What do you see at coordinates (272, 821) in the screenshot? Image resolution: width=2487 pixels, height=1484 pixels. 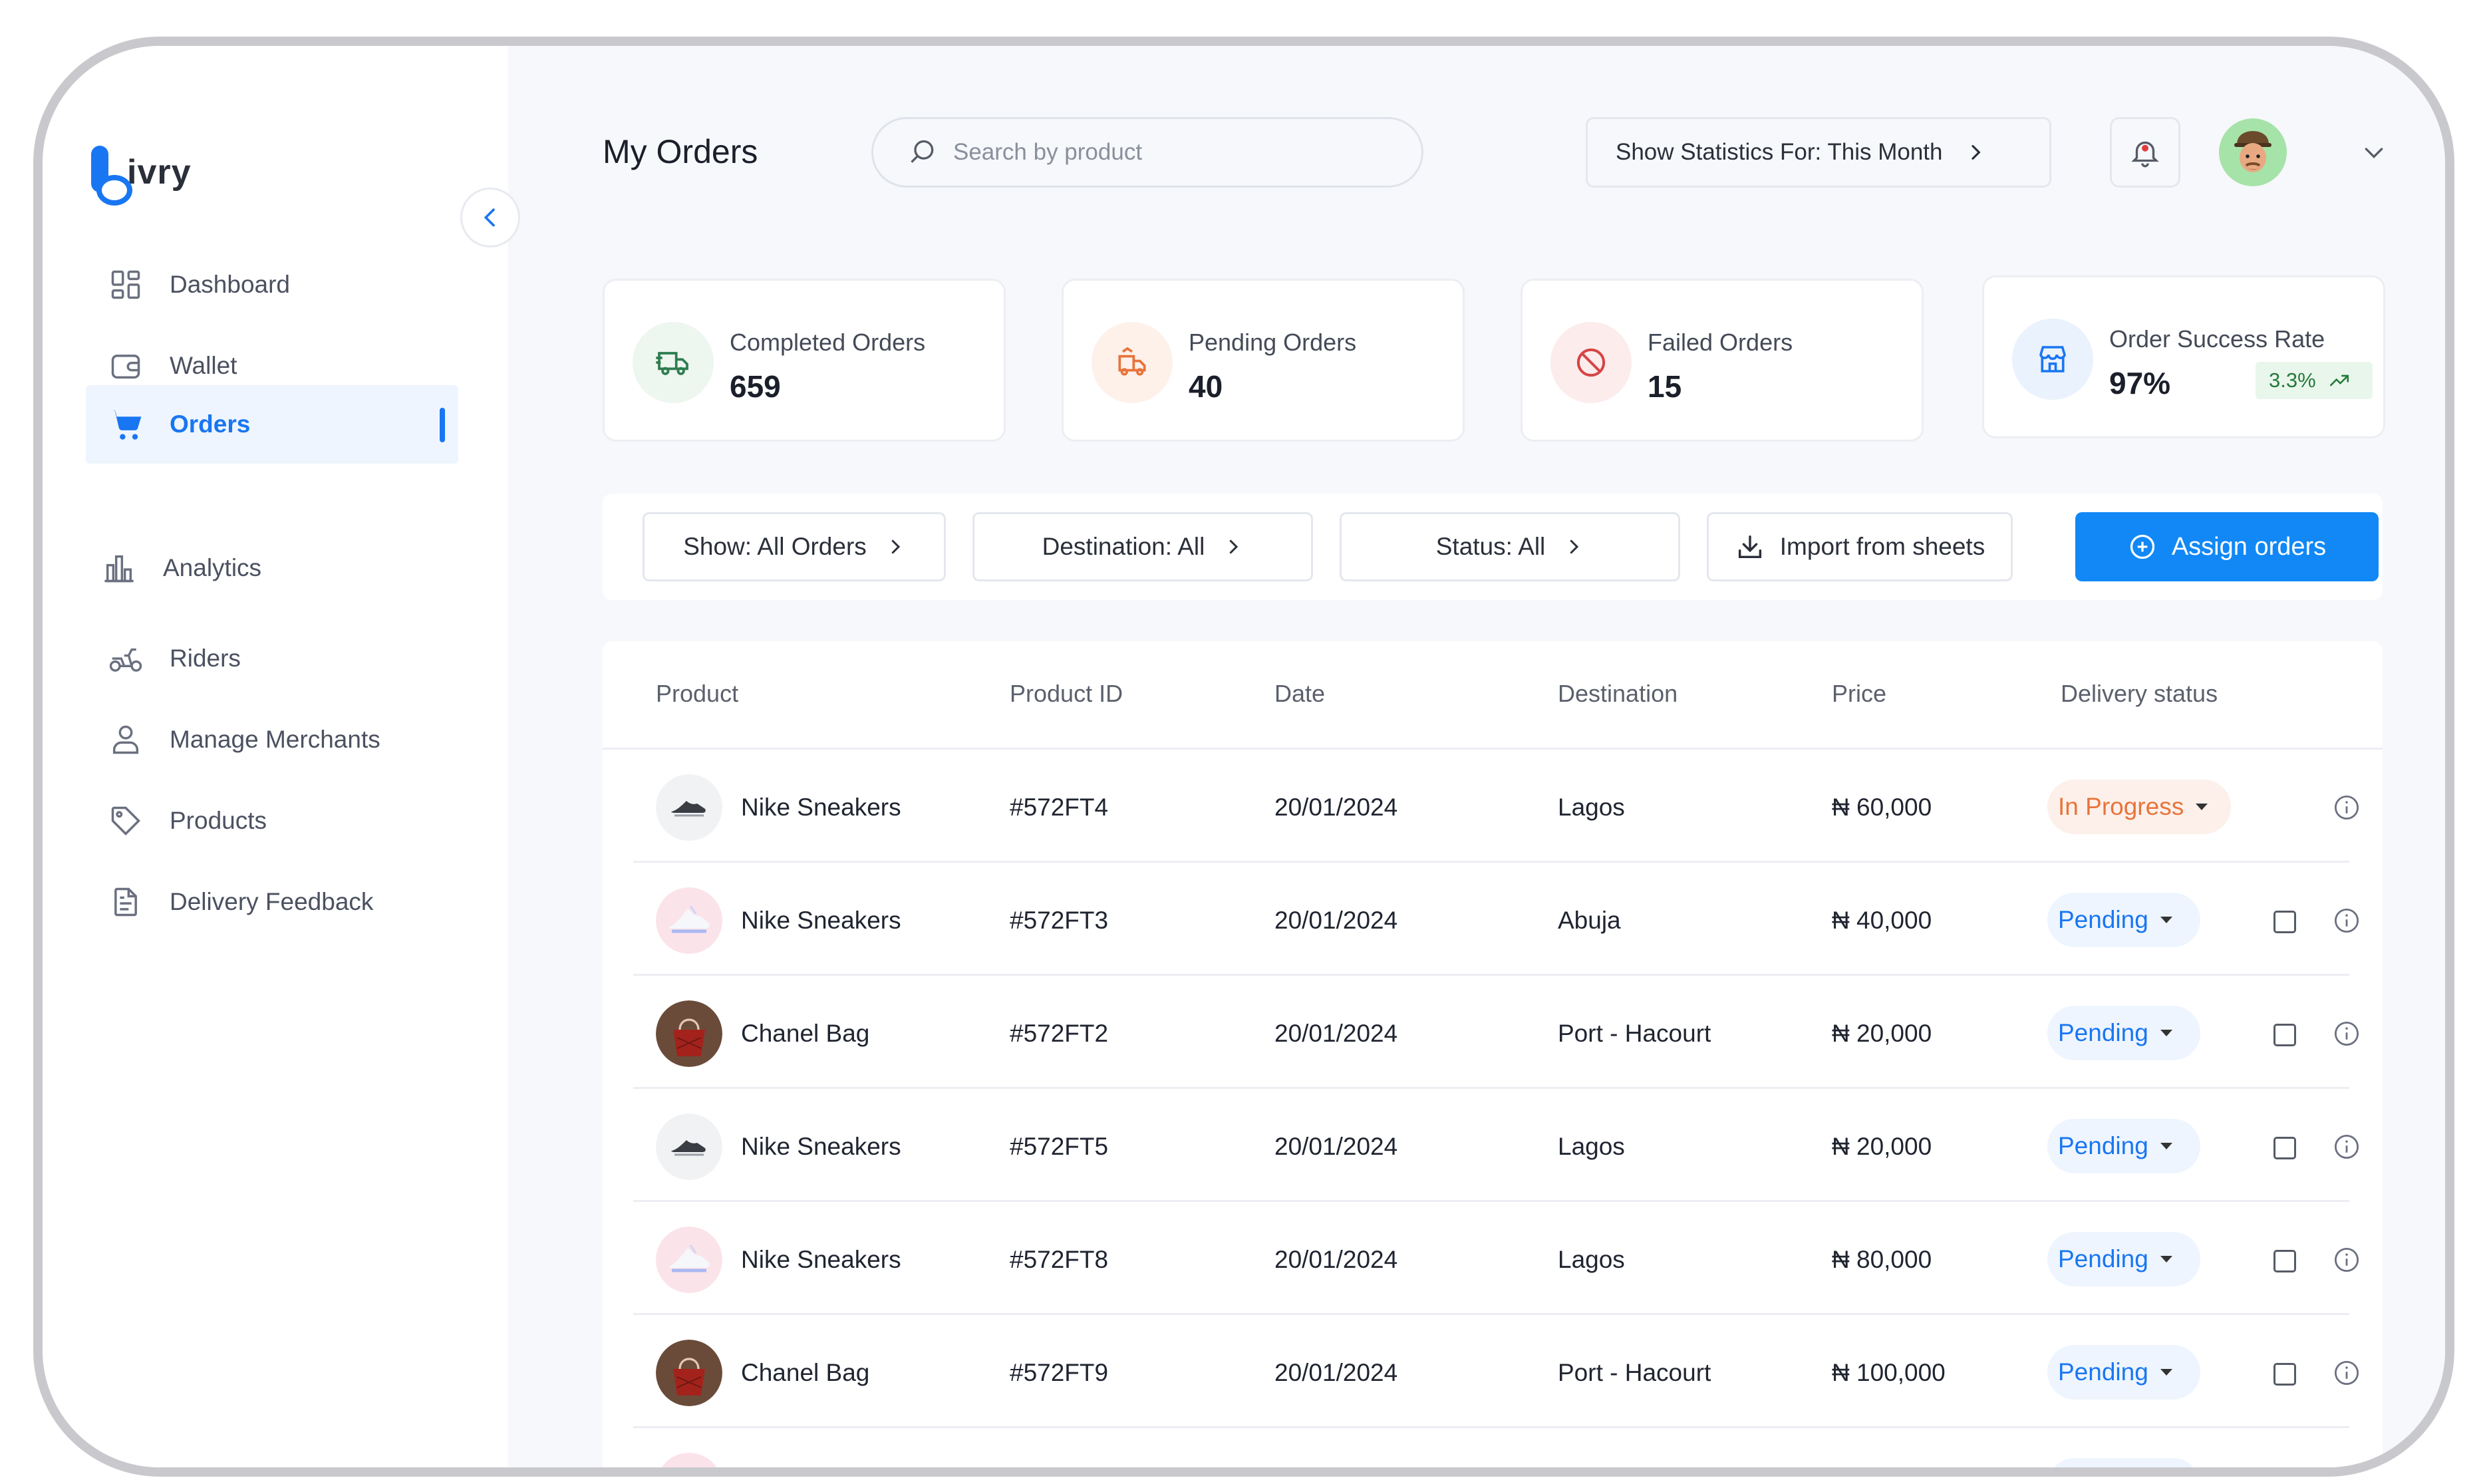 I see `sidebar-item-products: Products` at bounding box center [272, 821].